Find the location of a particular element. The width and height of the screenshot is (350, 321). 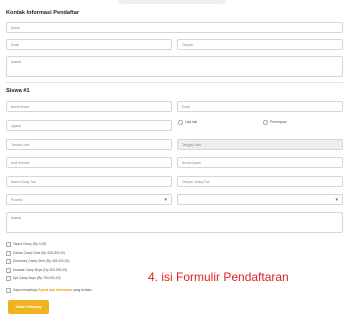

contact-section-title: Kontak Informasi Pendaftar is located at coordinates (43, 13).